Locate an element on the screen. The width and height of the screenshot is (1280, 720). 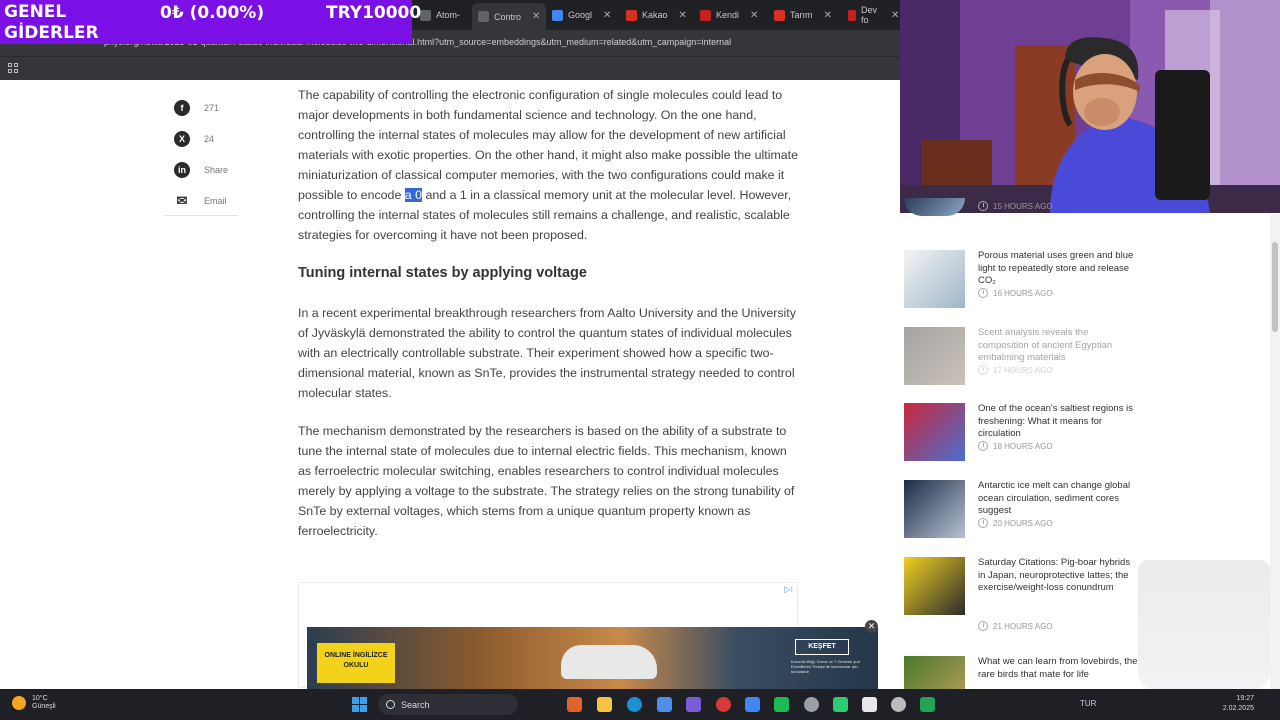
share-label: Email is located at coordinates (215, 200).